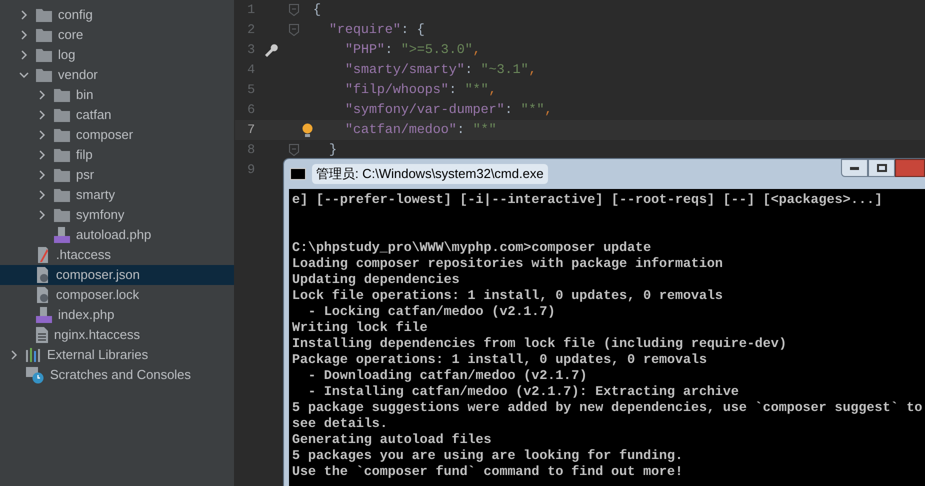 This screenshot has width=925, height=486. Describe the element at coordinates (117, 195) in the screenshot. I see `tree-item: smarty` at that location.